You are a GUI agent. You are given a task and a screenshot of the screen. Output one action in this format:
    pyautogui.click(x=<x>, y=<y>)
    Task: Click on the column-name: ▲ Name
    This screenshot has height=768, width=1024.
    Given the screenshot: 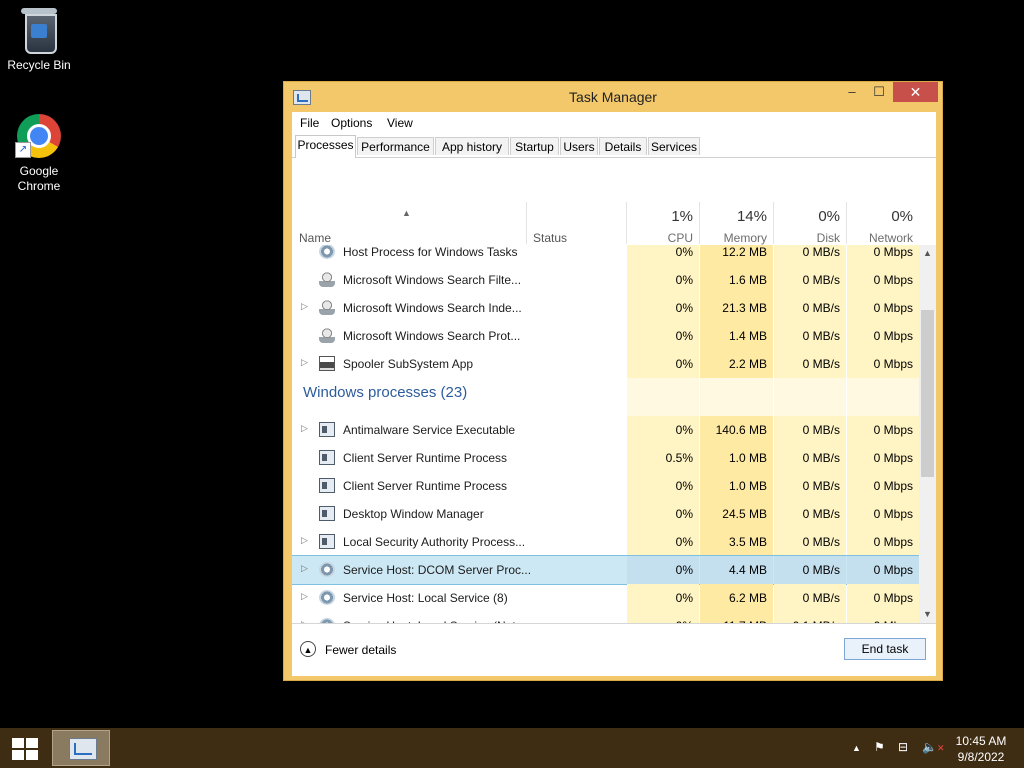 What is the action you would take?
    pyautogui.click(x=409, y=202)
    